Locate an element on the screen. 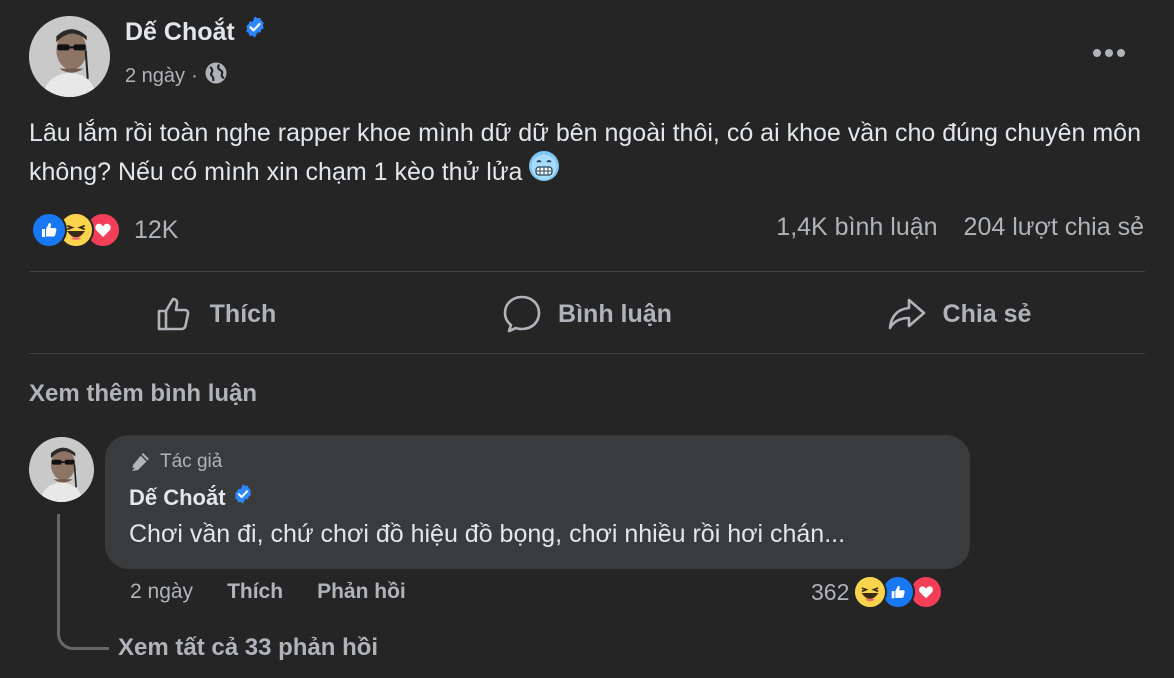 The height and width of the screenshot is (678, 1174). comment-reply-button: Phản hồi is located at coordinates (361, 592).